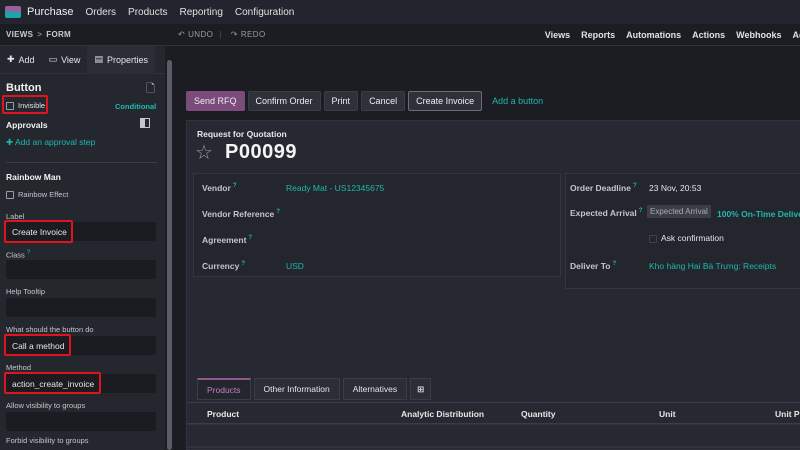 The image size is (800, 450). What do you see at coordinates (25, 104) in the screenshot?
I see `highlight-box-invisible` at bounding box center [25, 104].